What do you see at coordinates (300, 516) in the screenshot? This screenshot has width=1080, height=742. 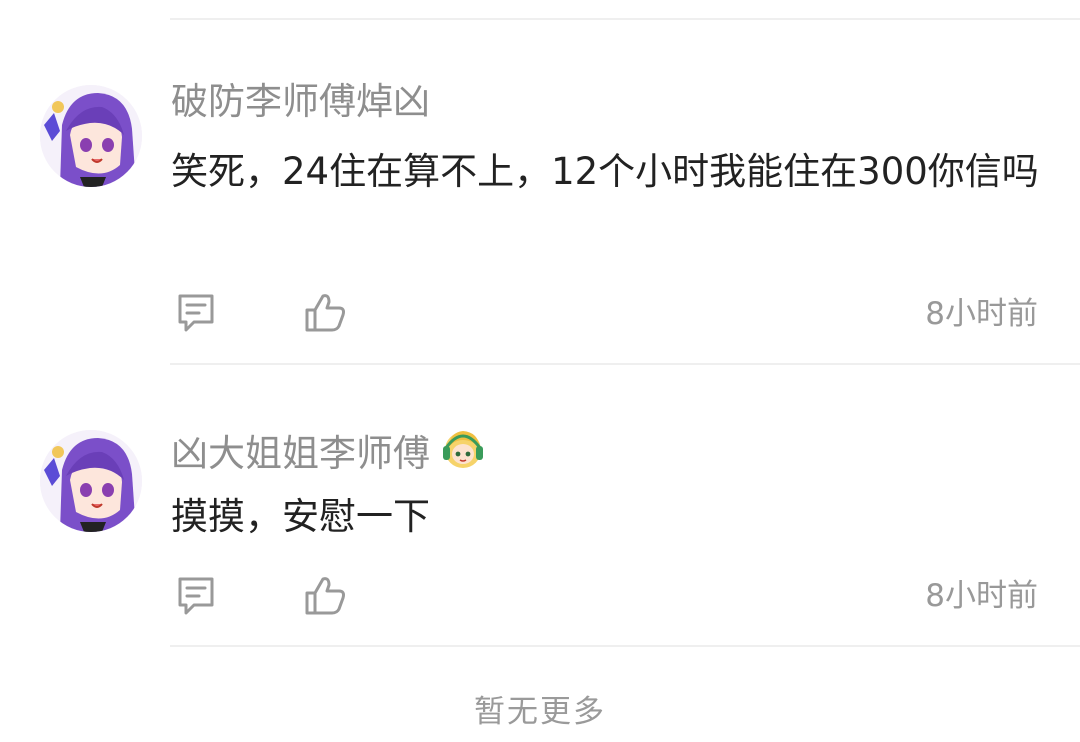 I see `comment-content: 摸摸，安慰一下` at bounding box center [300, 516].